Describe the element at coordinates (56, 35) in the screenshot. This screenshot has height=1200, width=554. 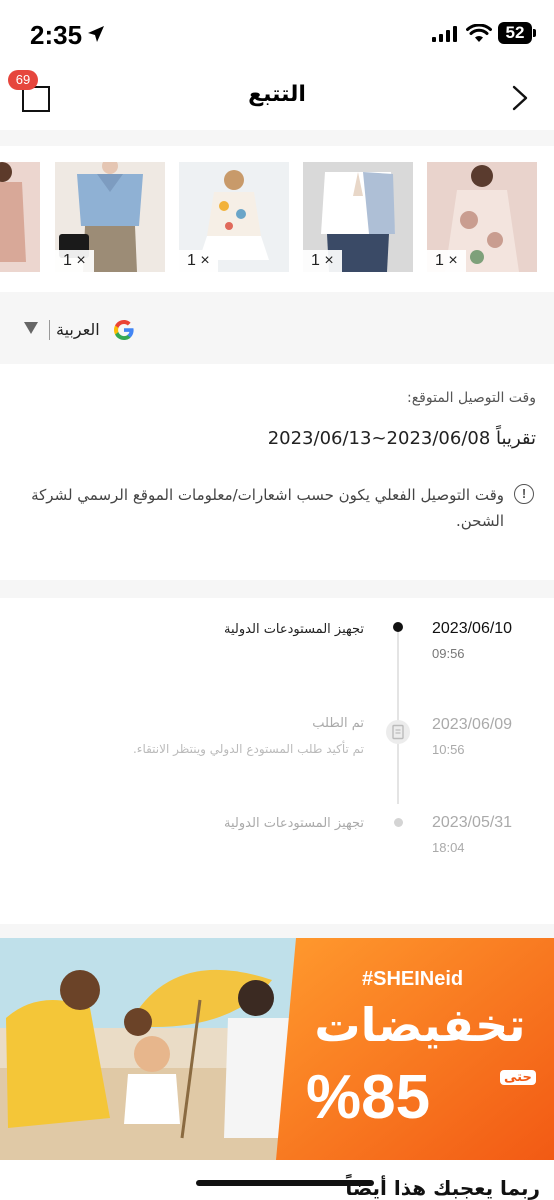
I see `status-time: 2:35` at that location.